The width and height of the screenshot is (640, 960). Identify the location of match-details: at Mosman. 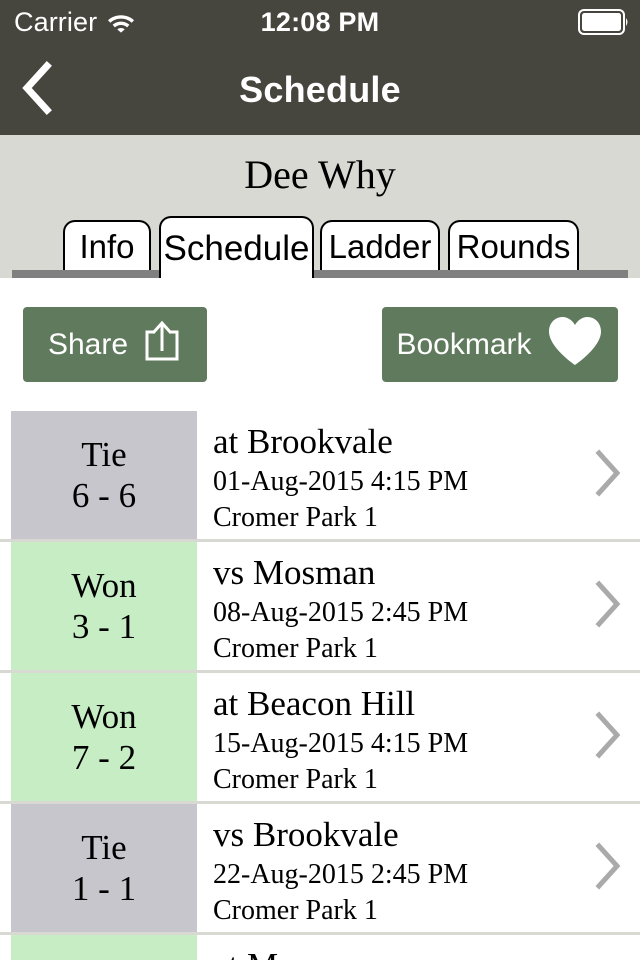
(386, 947).